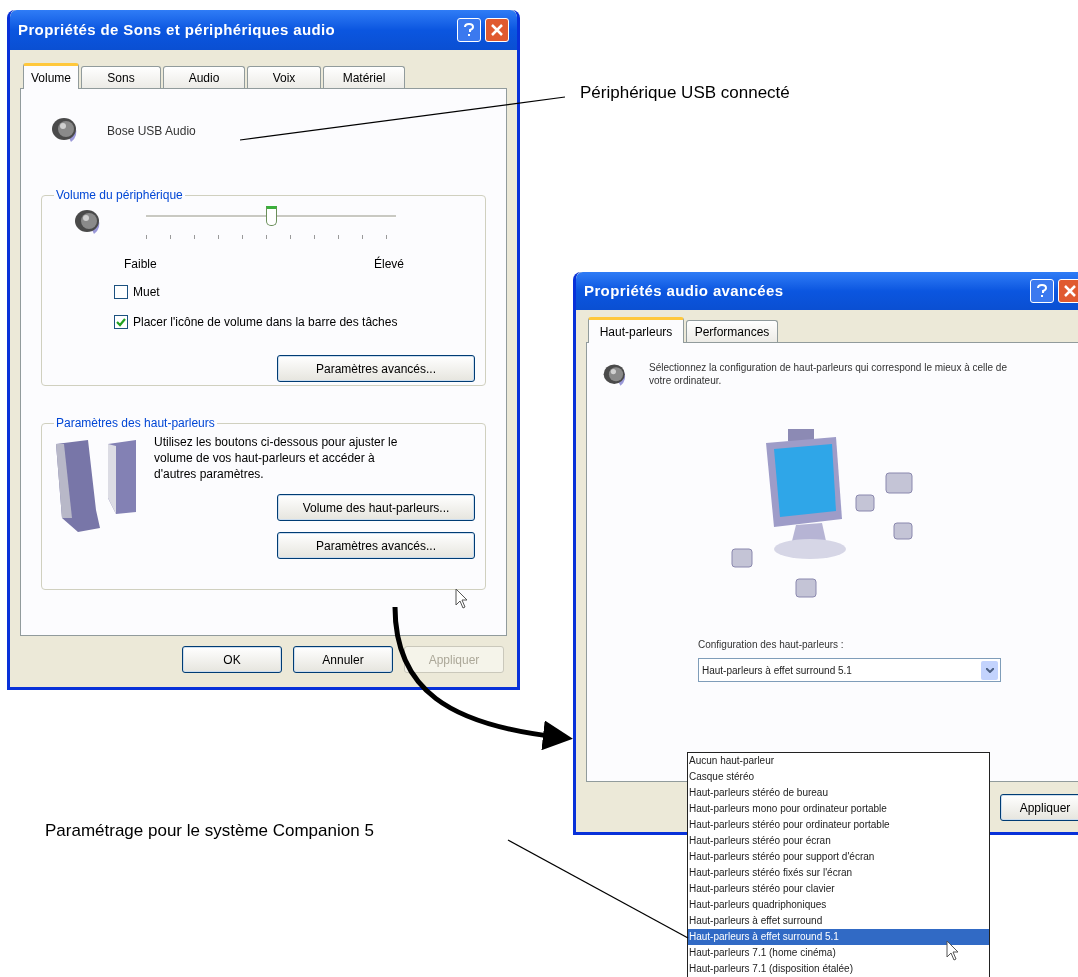 The image size is (1078, 977). I want to click on dialog-button: OK, so click(232, 659).